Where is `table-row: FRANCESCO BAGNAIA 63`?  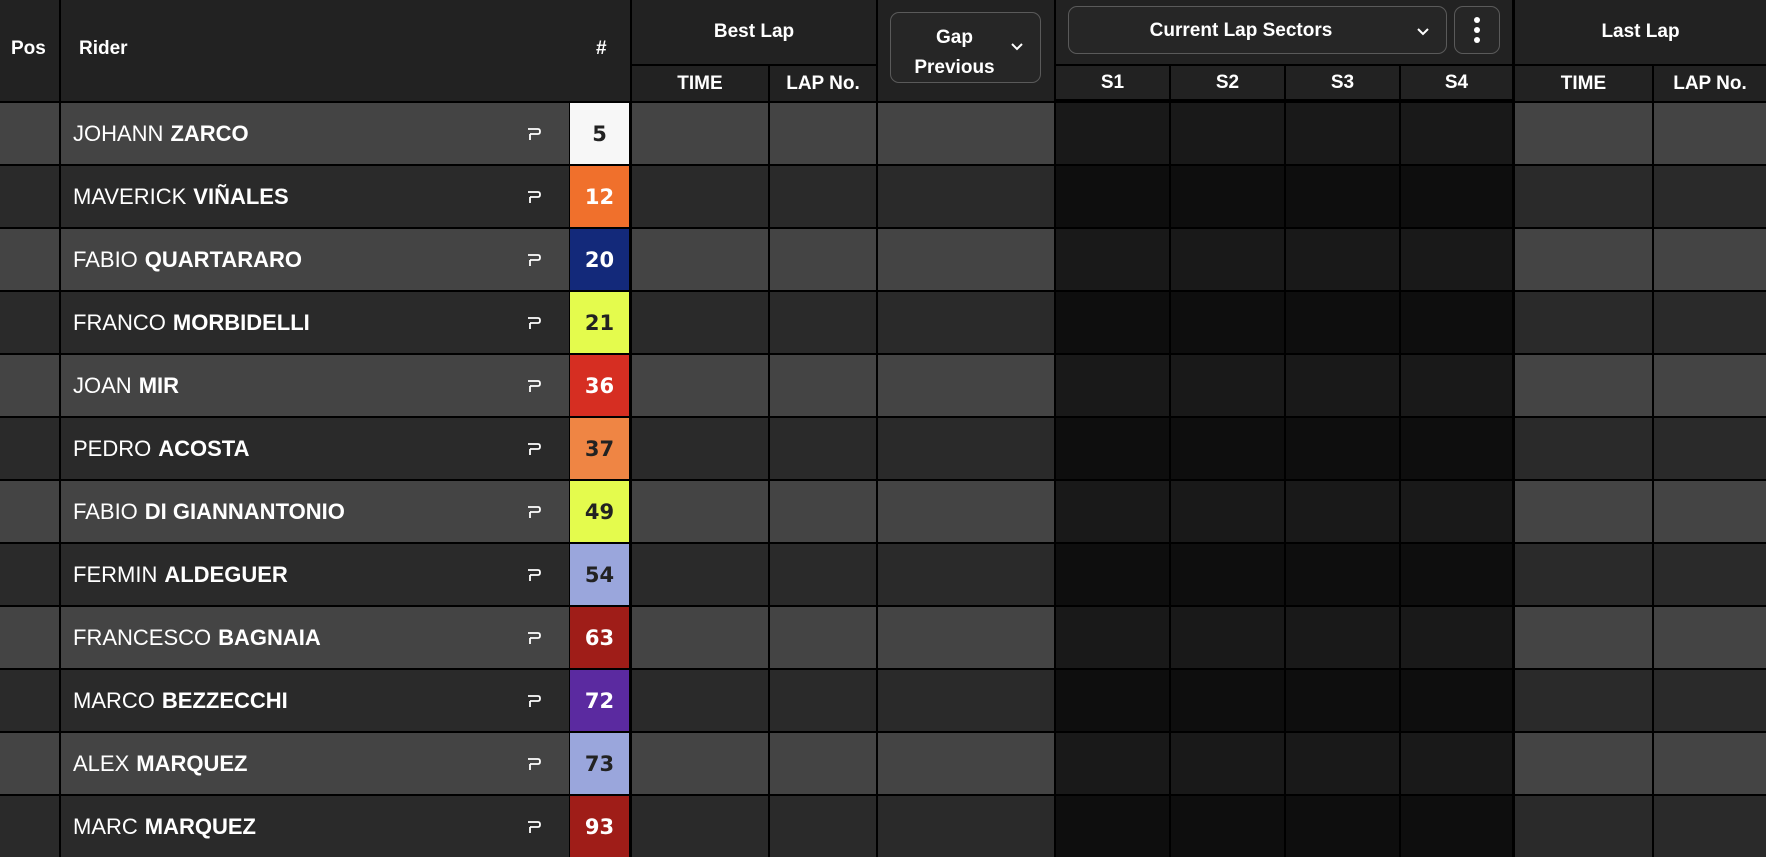
table-row: FRANCESCO BAGNAIA 63 is located at coordinates (883, 637).